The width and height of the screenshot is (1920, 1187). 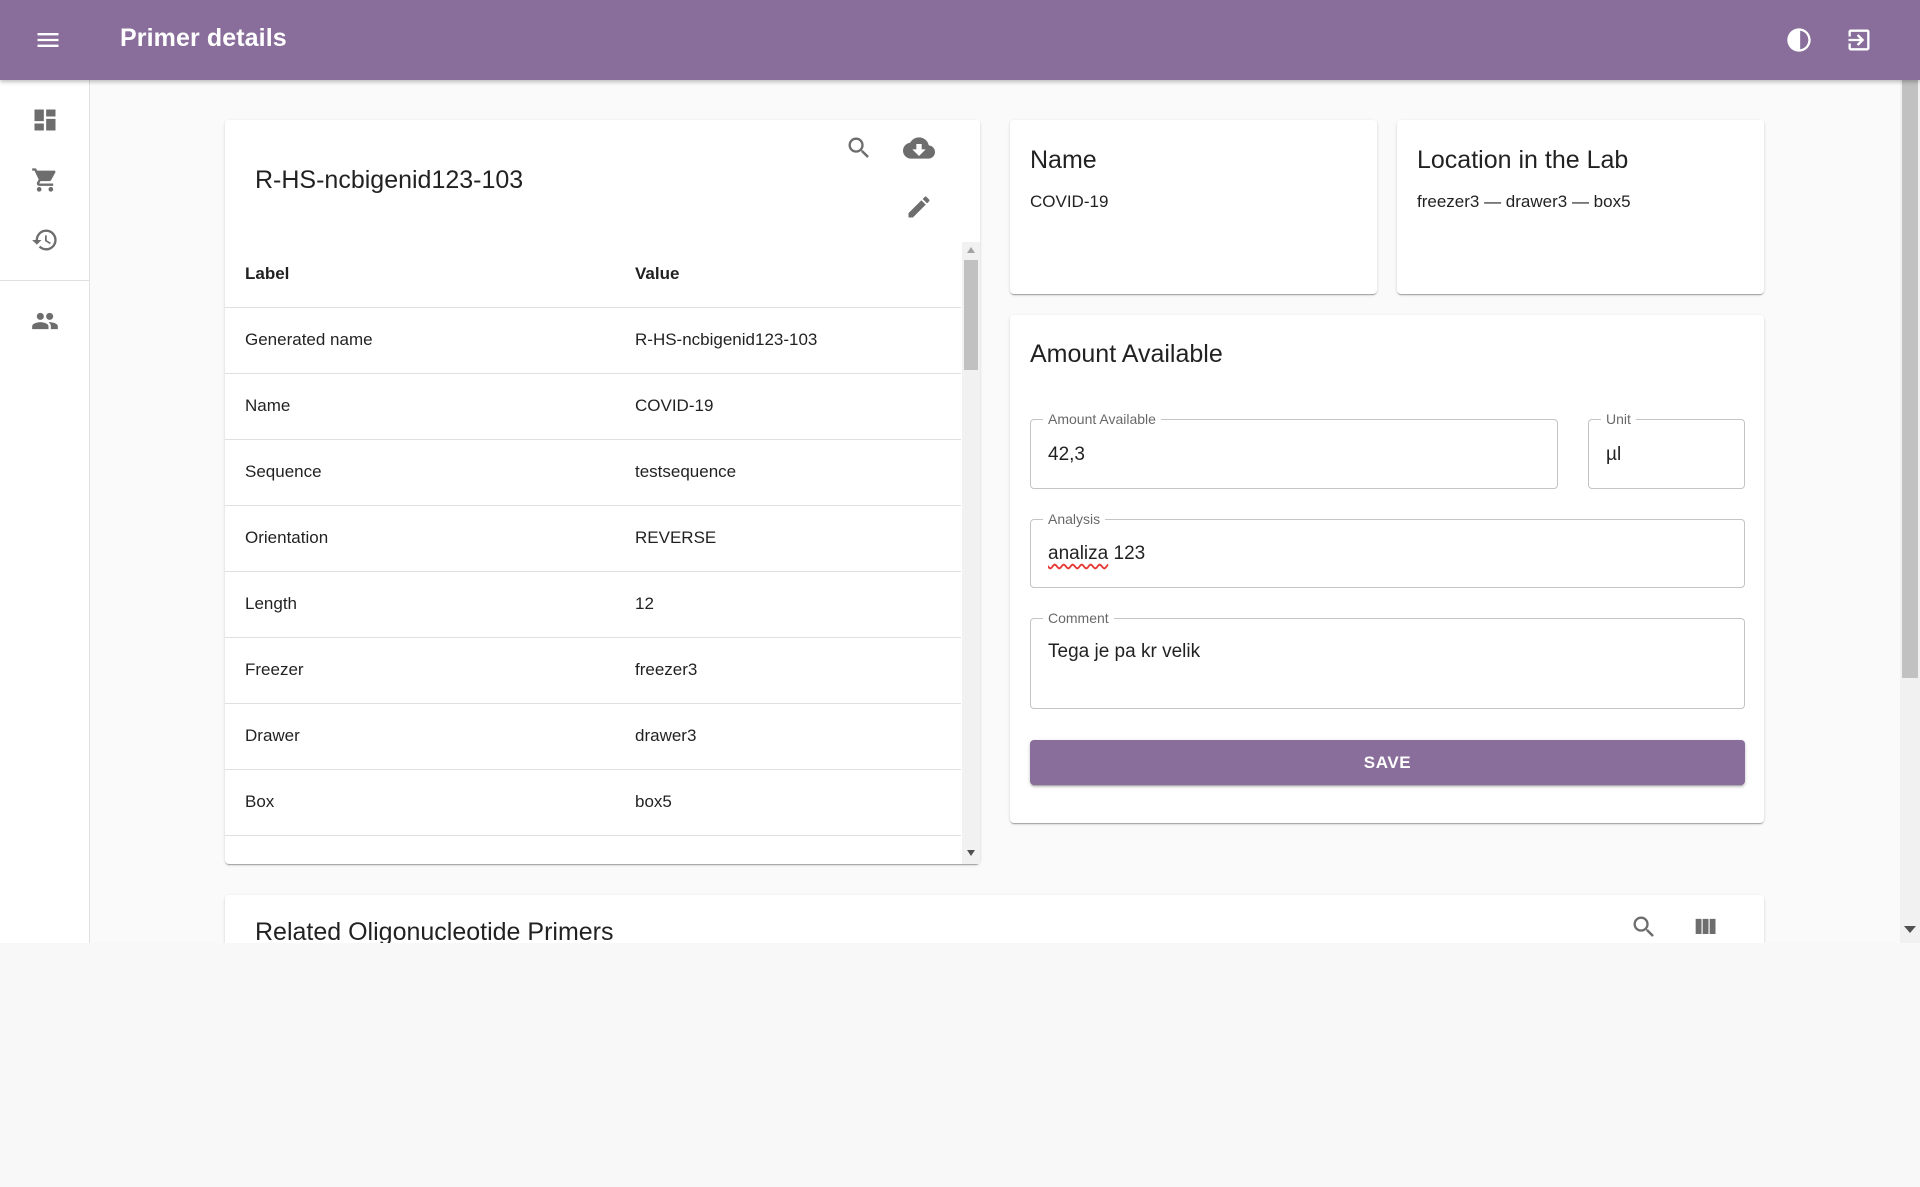 I want to click on sidebar-item-orders, so click(x=45, y=180).